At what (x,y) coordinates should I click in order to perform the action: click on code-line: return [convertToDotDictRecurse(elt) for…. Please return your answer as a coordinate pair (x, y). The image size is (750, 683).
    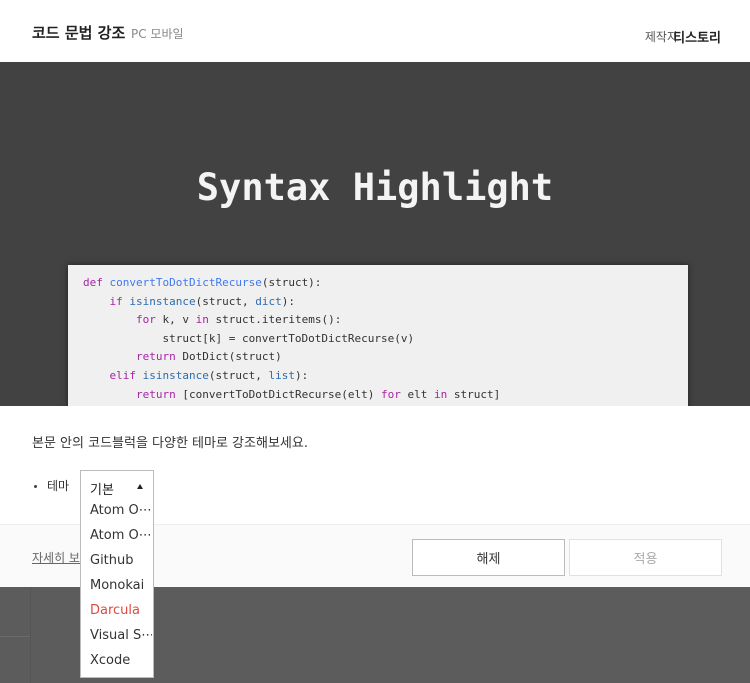
    Looking at the image, I should click on (318, 394).